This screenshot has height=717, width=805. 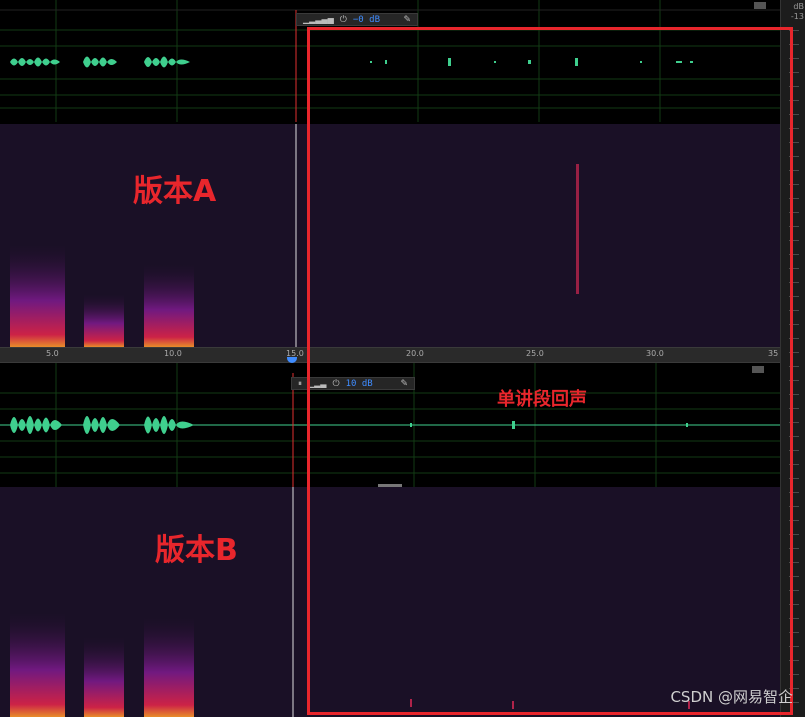 I want to click on version-a-label: 版本A, so click(x=175, y=191).